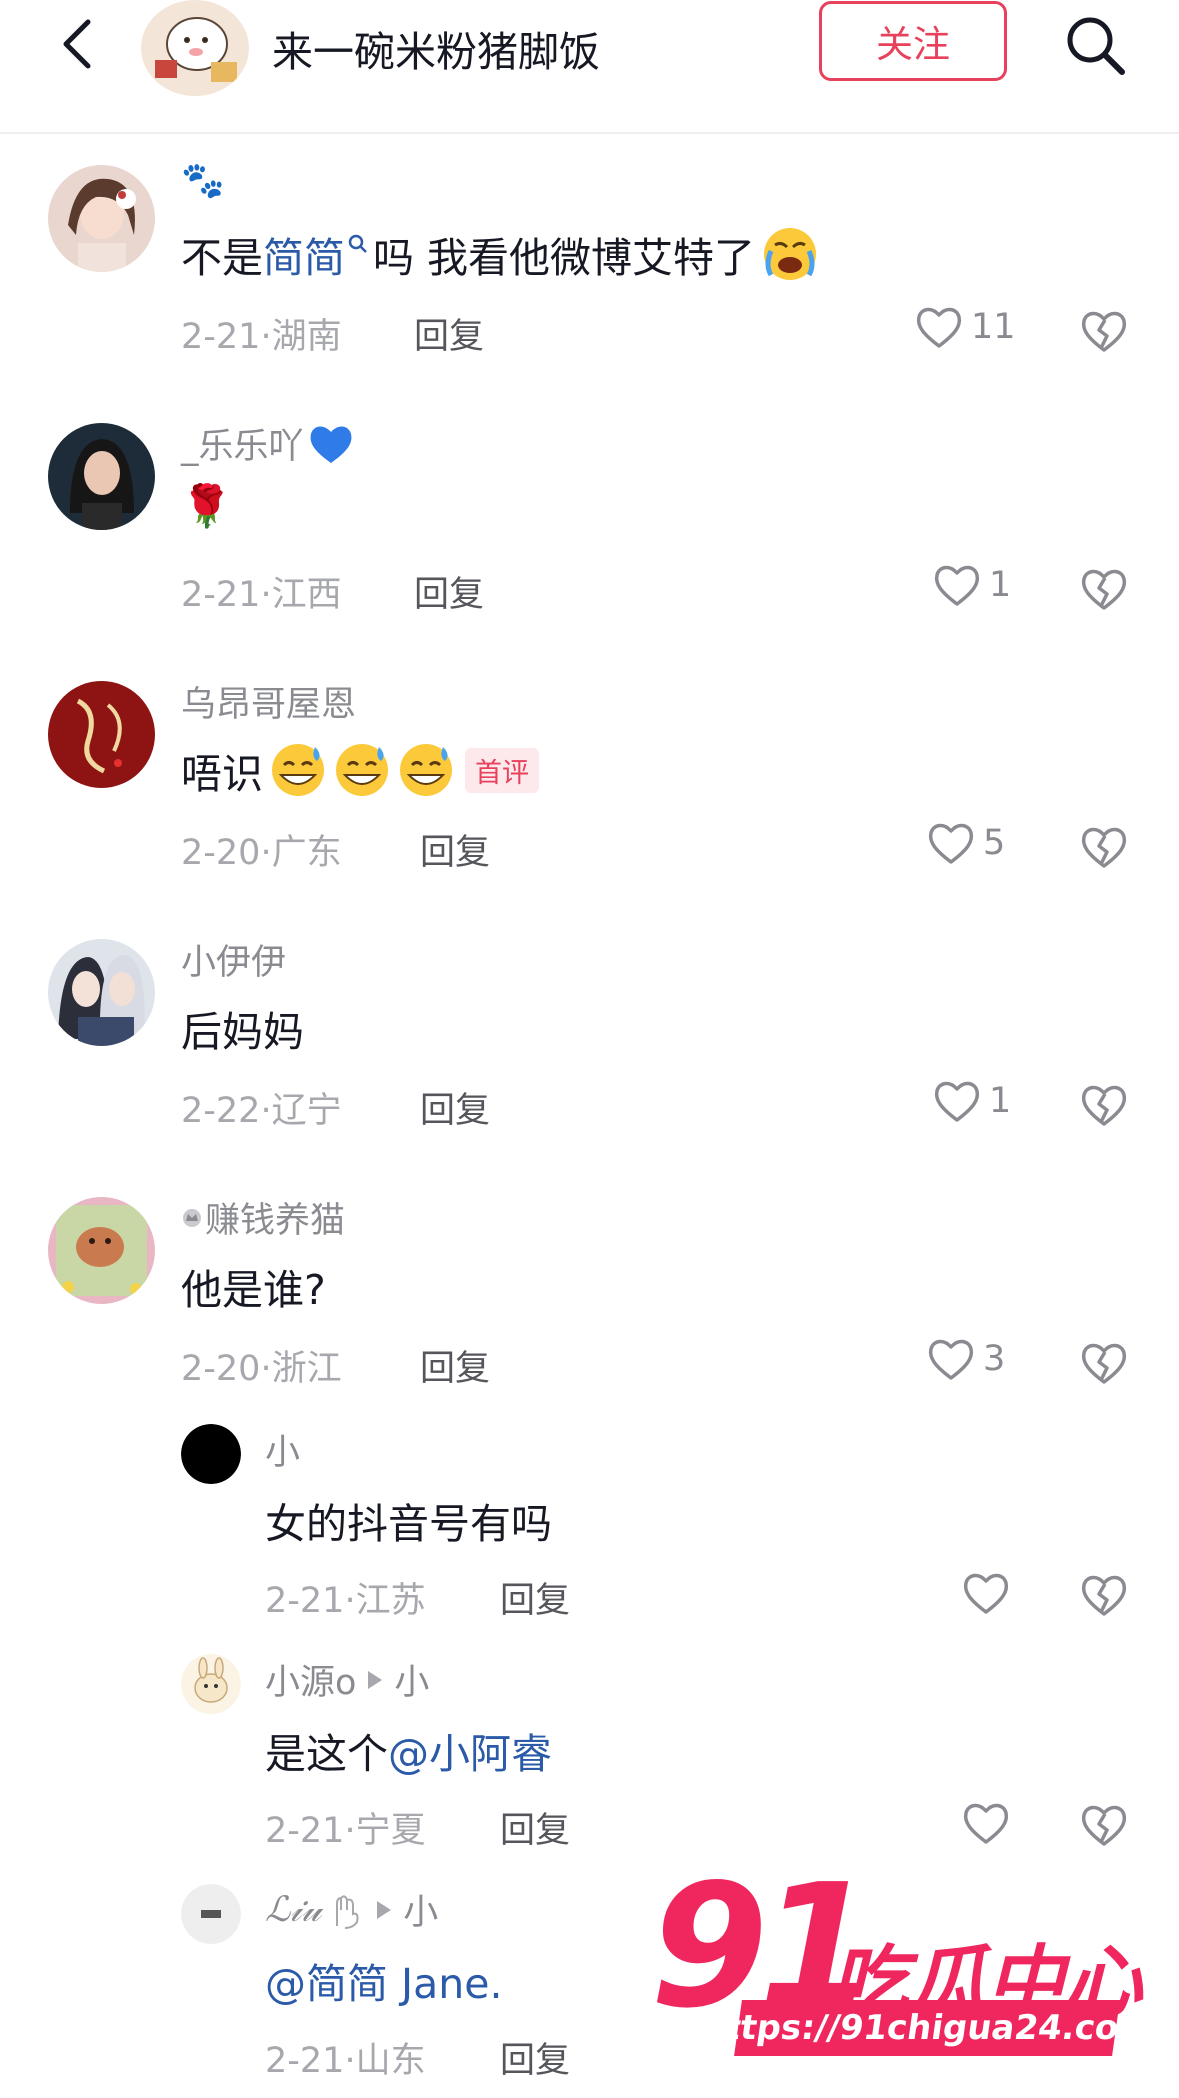 This screenshot has height=2098, width=1179. What do you see at coordinates (207, 506) in the screenshot?
I see `rose-emoji: 🌹` at bounding box center [207, 506].